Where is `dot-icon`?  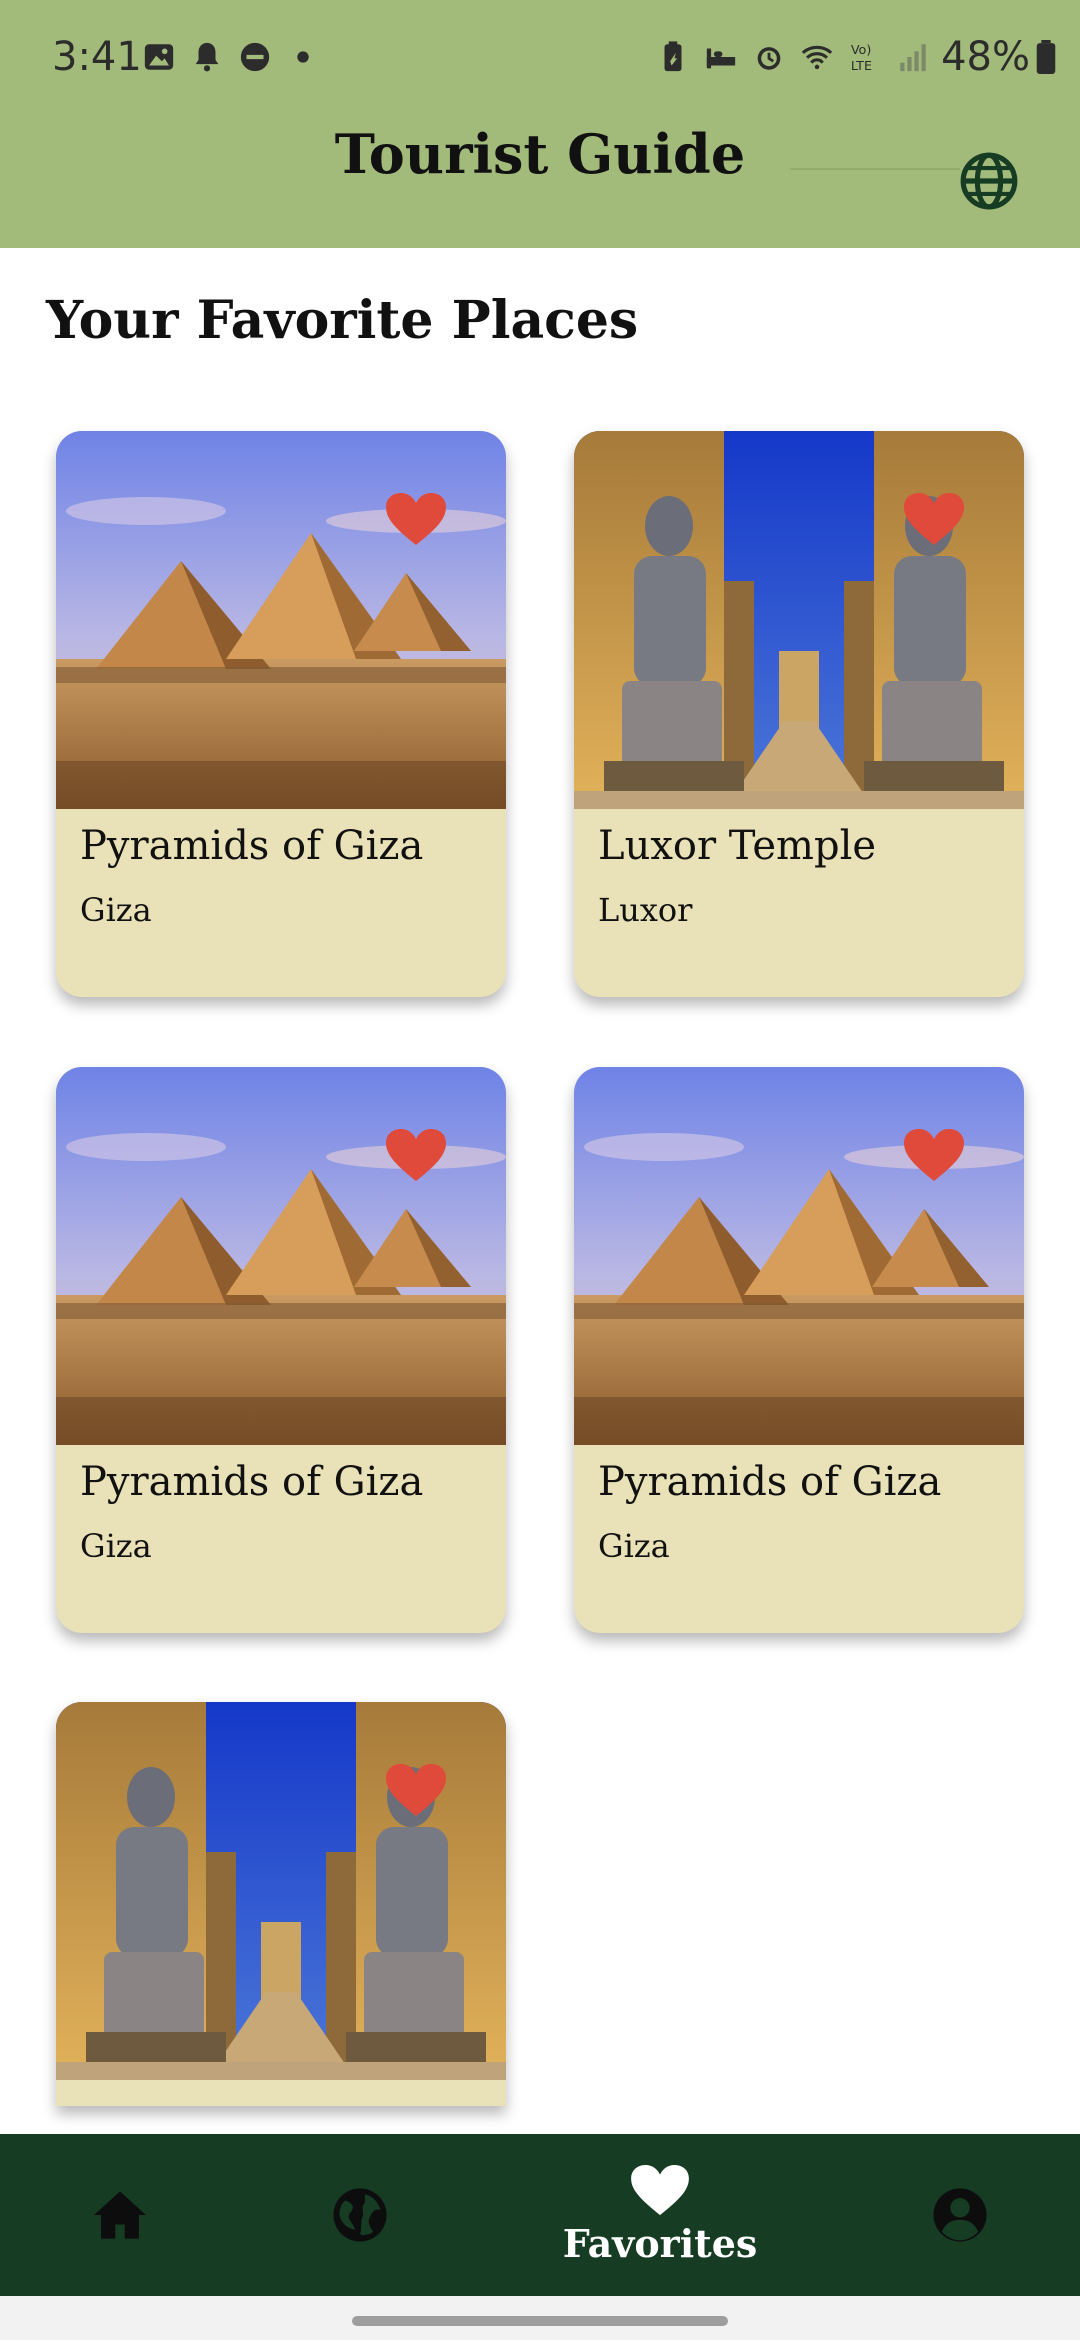 dot-icon is located at coordinates (303, 57).